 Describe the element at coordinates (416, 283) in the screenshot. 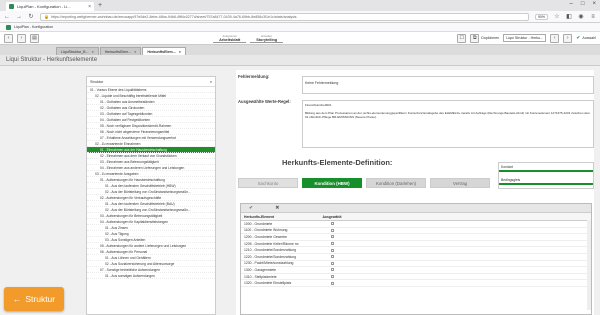

I see `table-row: 1320 - Grundmiete Einstellplatz` at that location.